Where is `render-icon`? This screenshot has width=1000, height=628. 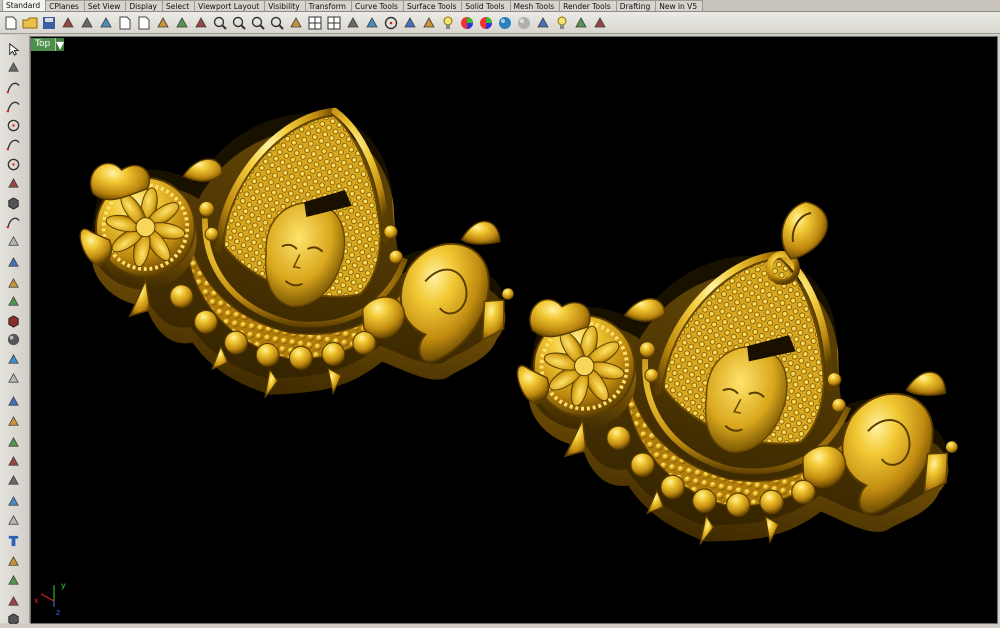
render-icon is located at coordinates (542, 23).